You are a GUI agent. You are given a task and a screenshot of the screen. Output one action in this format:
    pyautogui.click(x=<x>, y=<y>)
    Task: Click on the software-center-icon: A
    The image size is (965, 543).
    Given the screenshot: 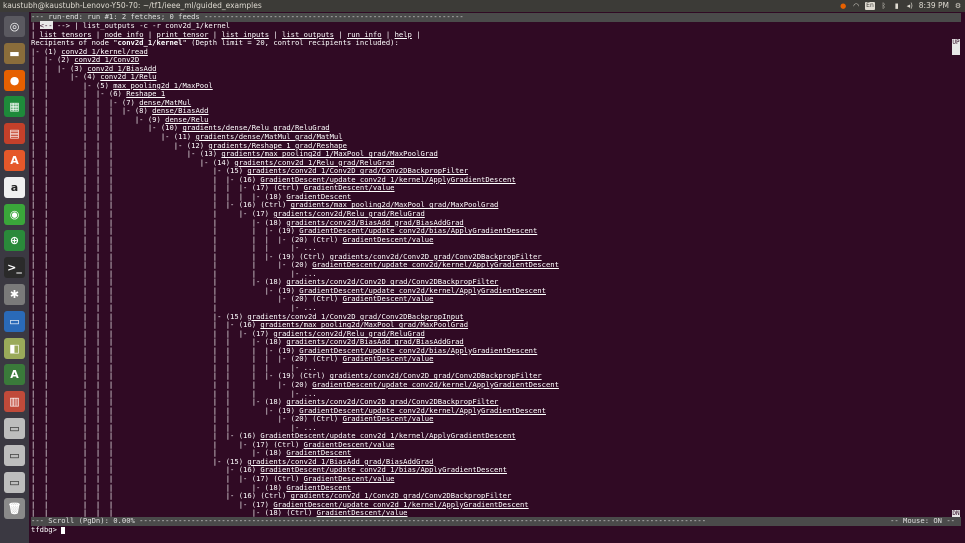 What is the action you would take?
    pyautogui.click(x=14, y=160)
    